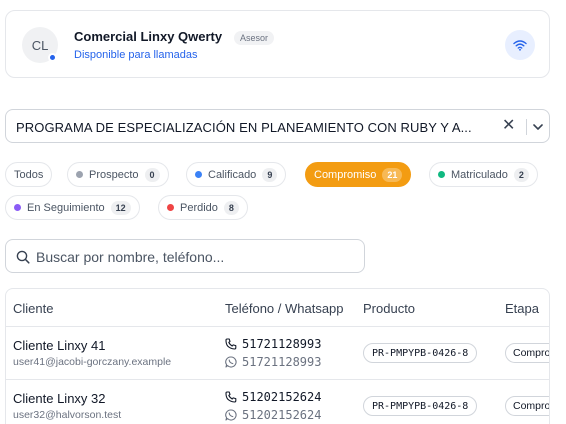 The image size is (566, 424). I want to click on filter-count: 9, so click(270, 174).